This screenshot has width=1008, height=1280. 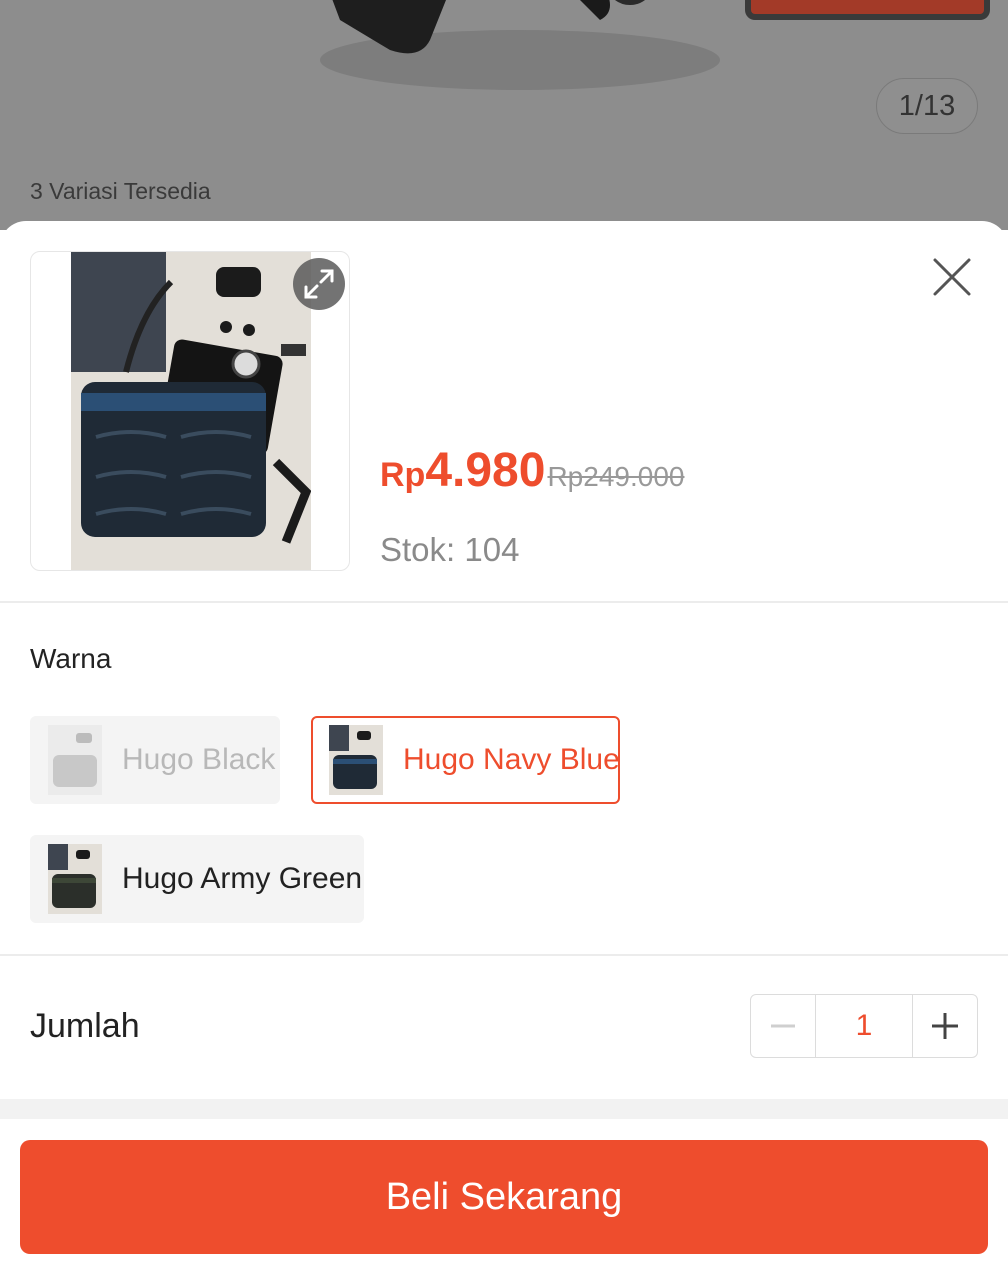 I want to click on expand-icon, so click(x=319, y=284).